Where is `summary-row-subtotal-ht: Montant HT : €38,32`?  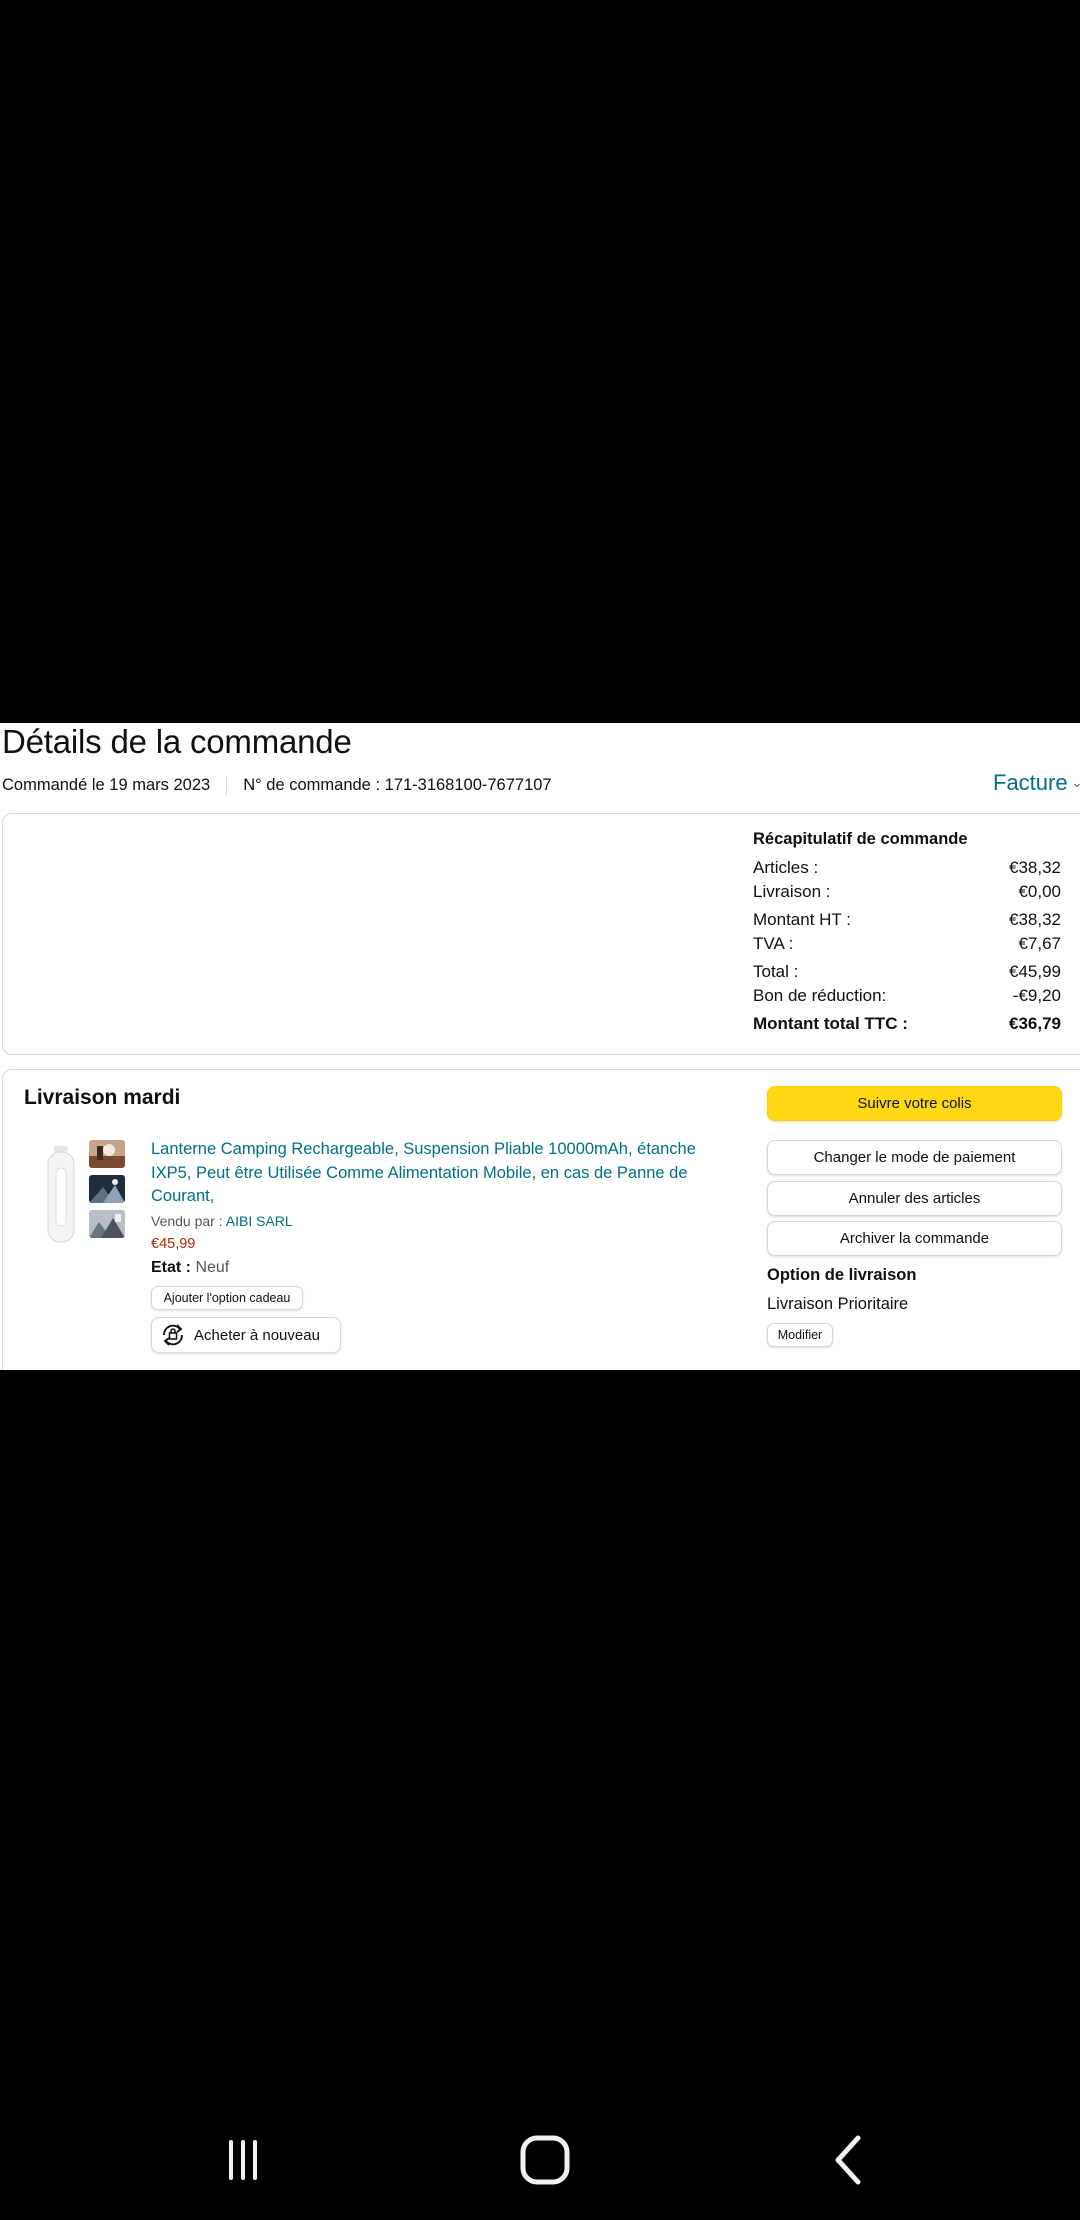
summary-row-subtotal-ht: Montant HT : €38,32 is located at coordinates (907, 920).